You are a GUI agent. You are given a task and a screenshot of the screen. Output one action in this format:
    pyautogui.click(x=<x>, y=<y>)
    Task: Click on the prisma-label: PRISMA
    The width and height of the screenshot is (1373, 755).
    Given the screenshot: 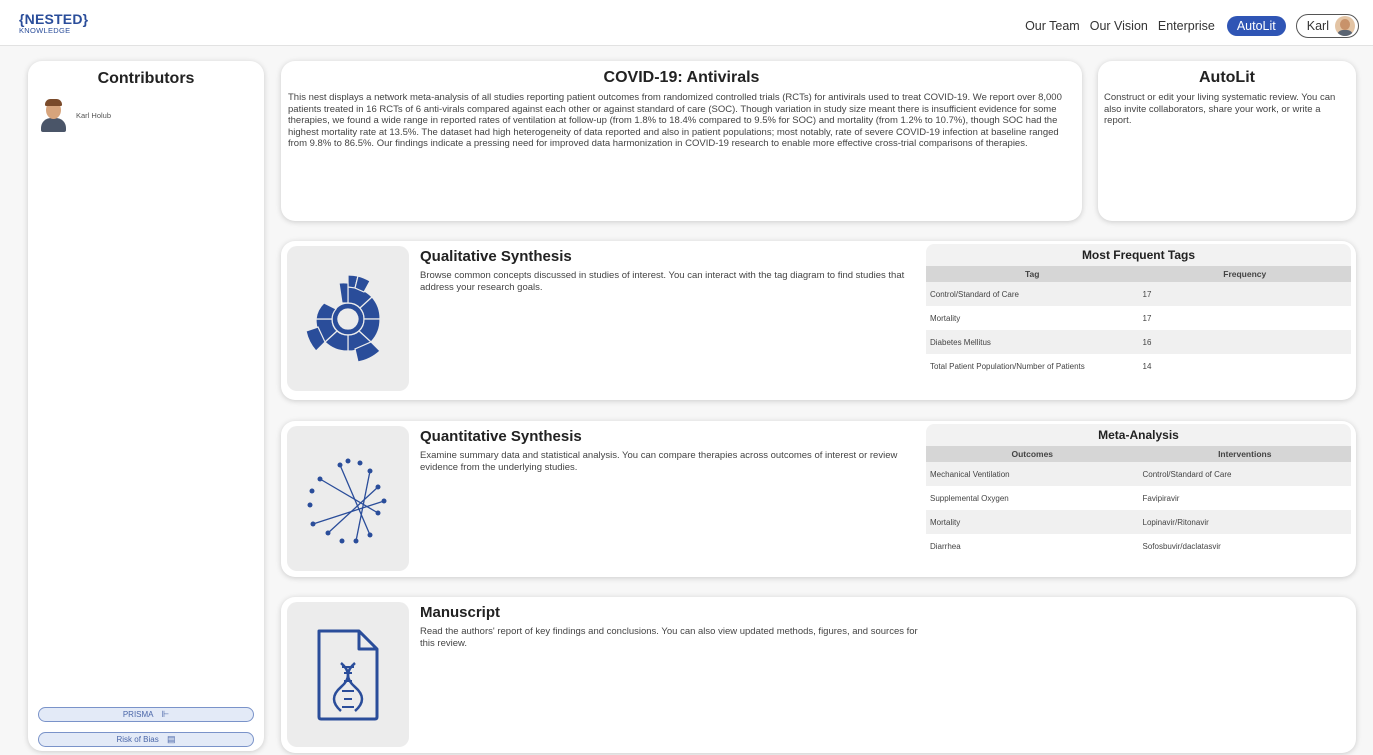 What is the action you would take?
    pyautogui.click(x=138, y=714)
    